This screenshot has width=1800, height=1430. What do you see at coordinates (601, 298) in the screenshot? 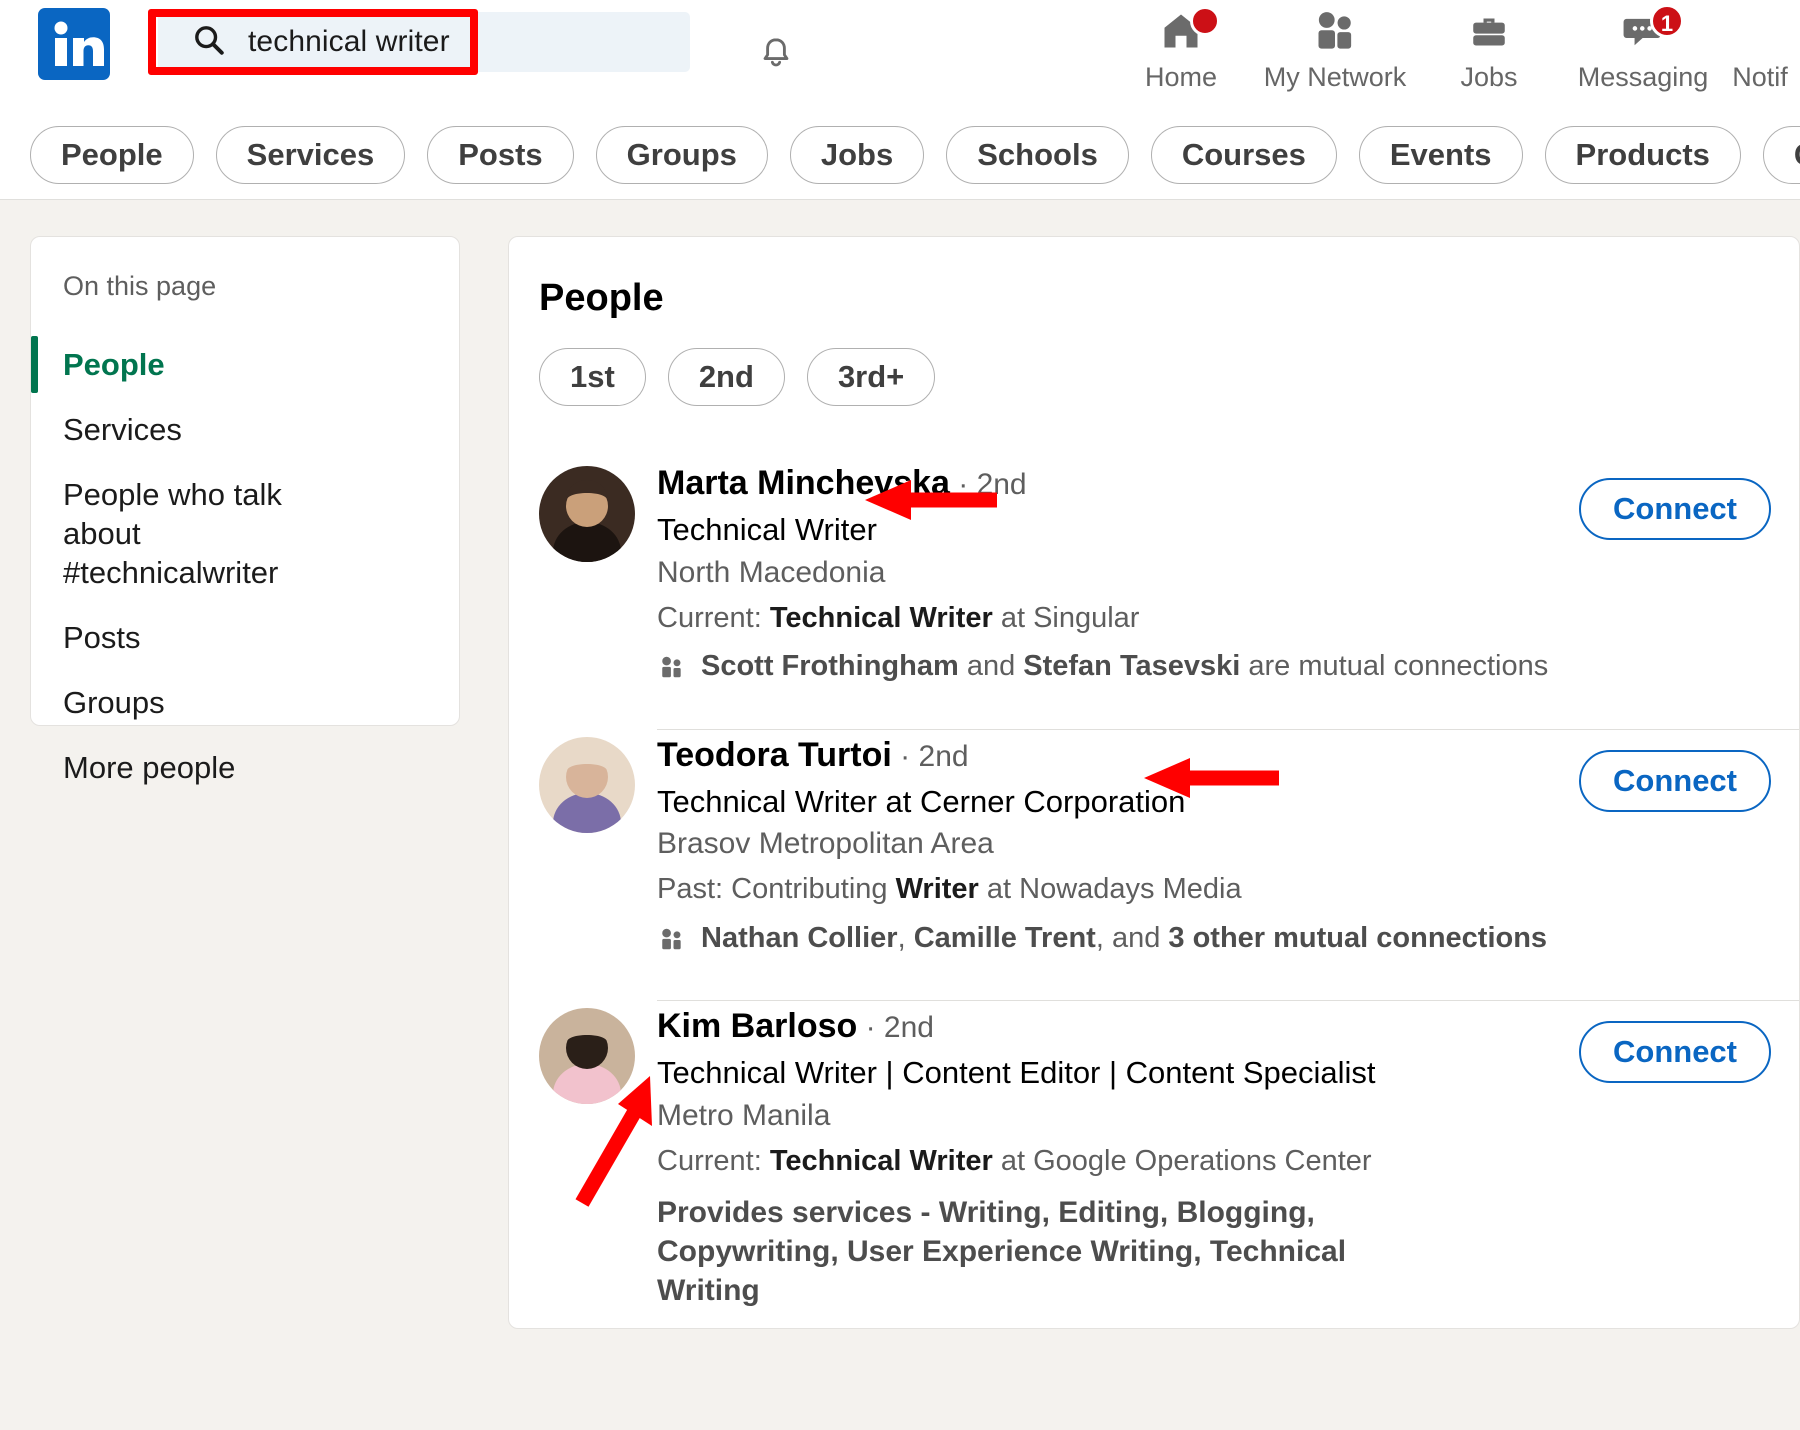
I see `page-title: People` at bounding box center [601, 298].